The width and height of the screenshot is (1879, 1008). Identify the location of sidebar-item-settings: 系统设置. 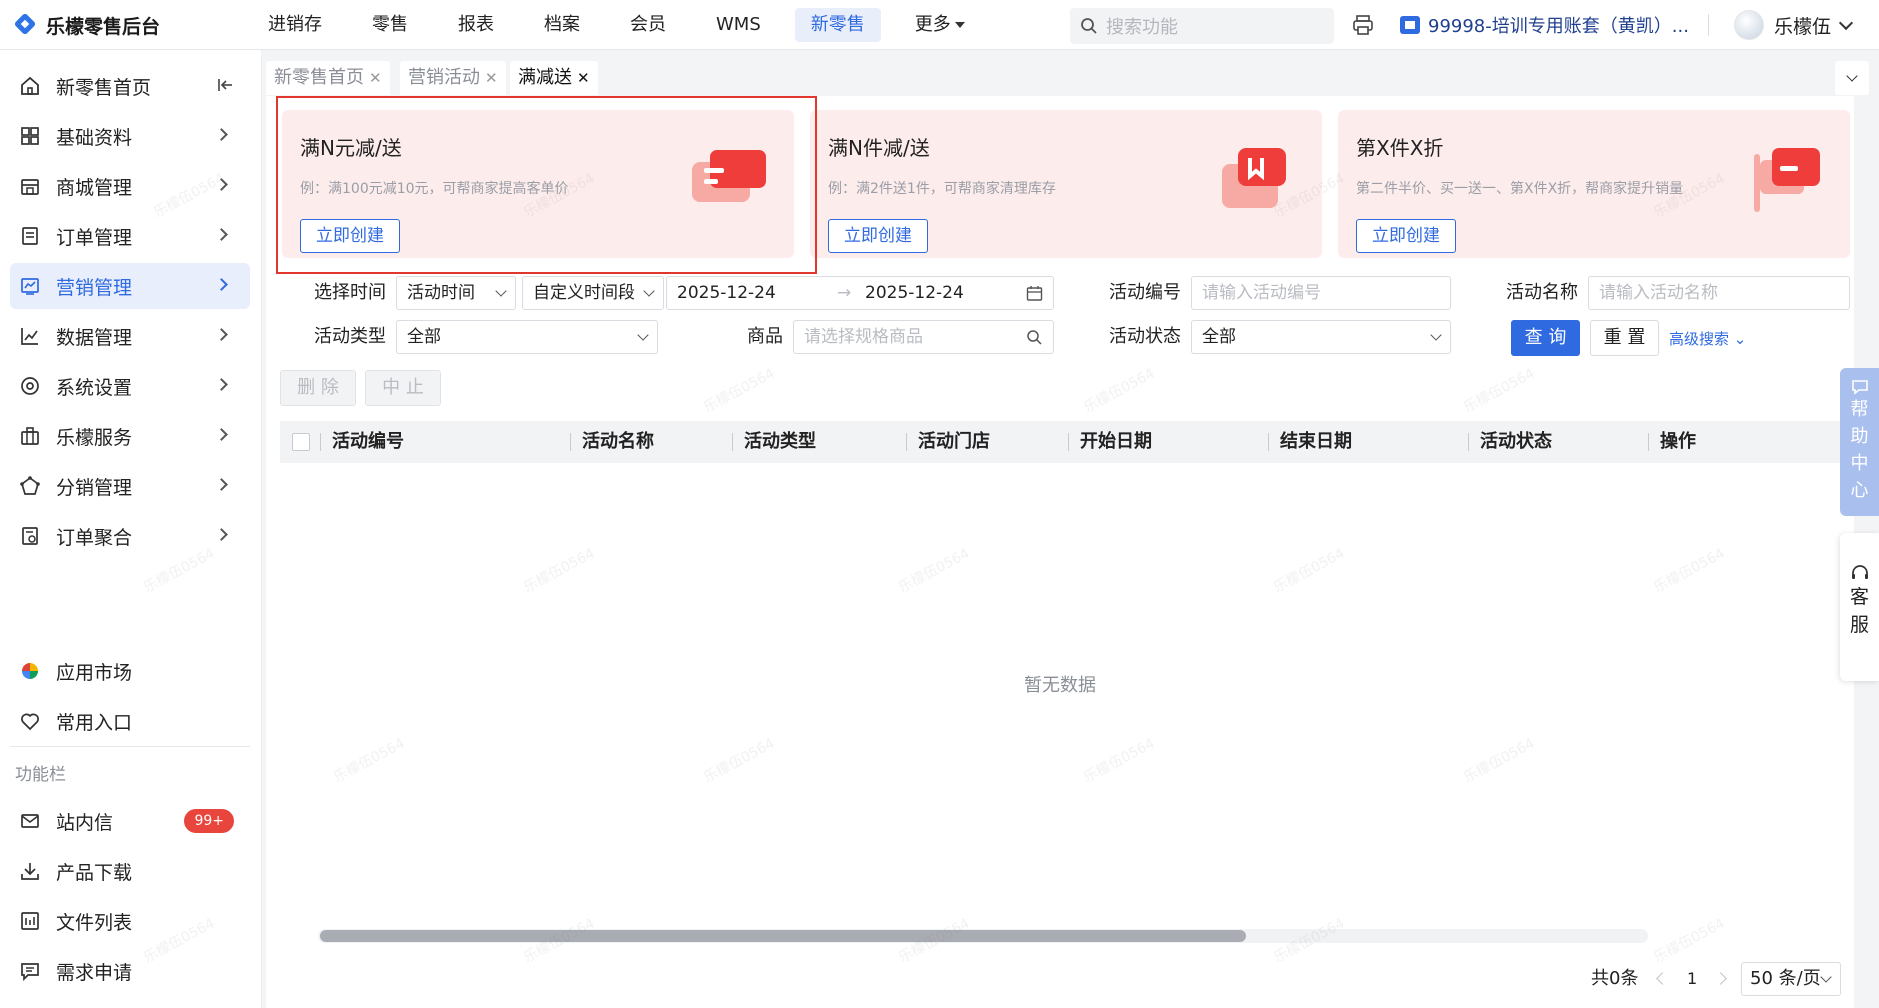
(130, 386).